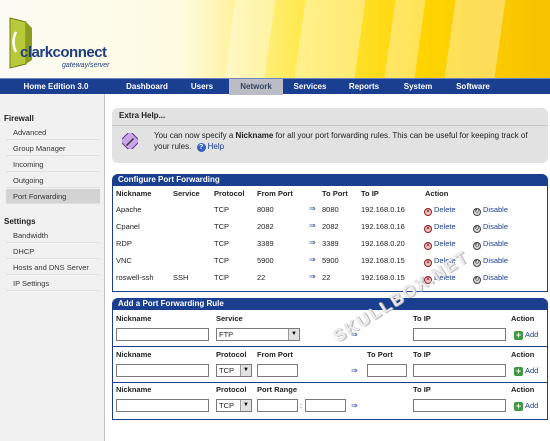 The image size is (550, 441). What do you see at coordinates (53, 196) in the screenshot?
I see `sidebar-item-port-forwarding: Port Forwarding` at bounding box center [53, 196].